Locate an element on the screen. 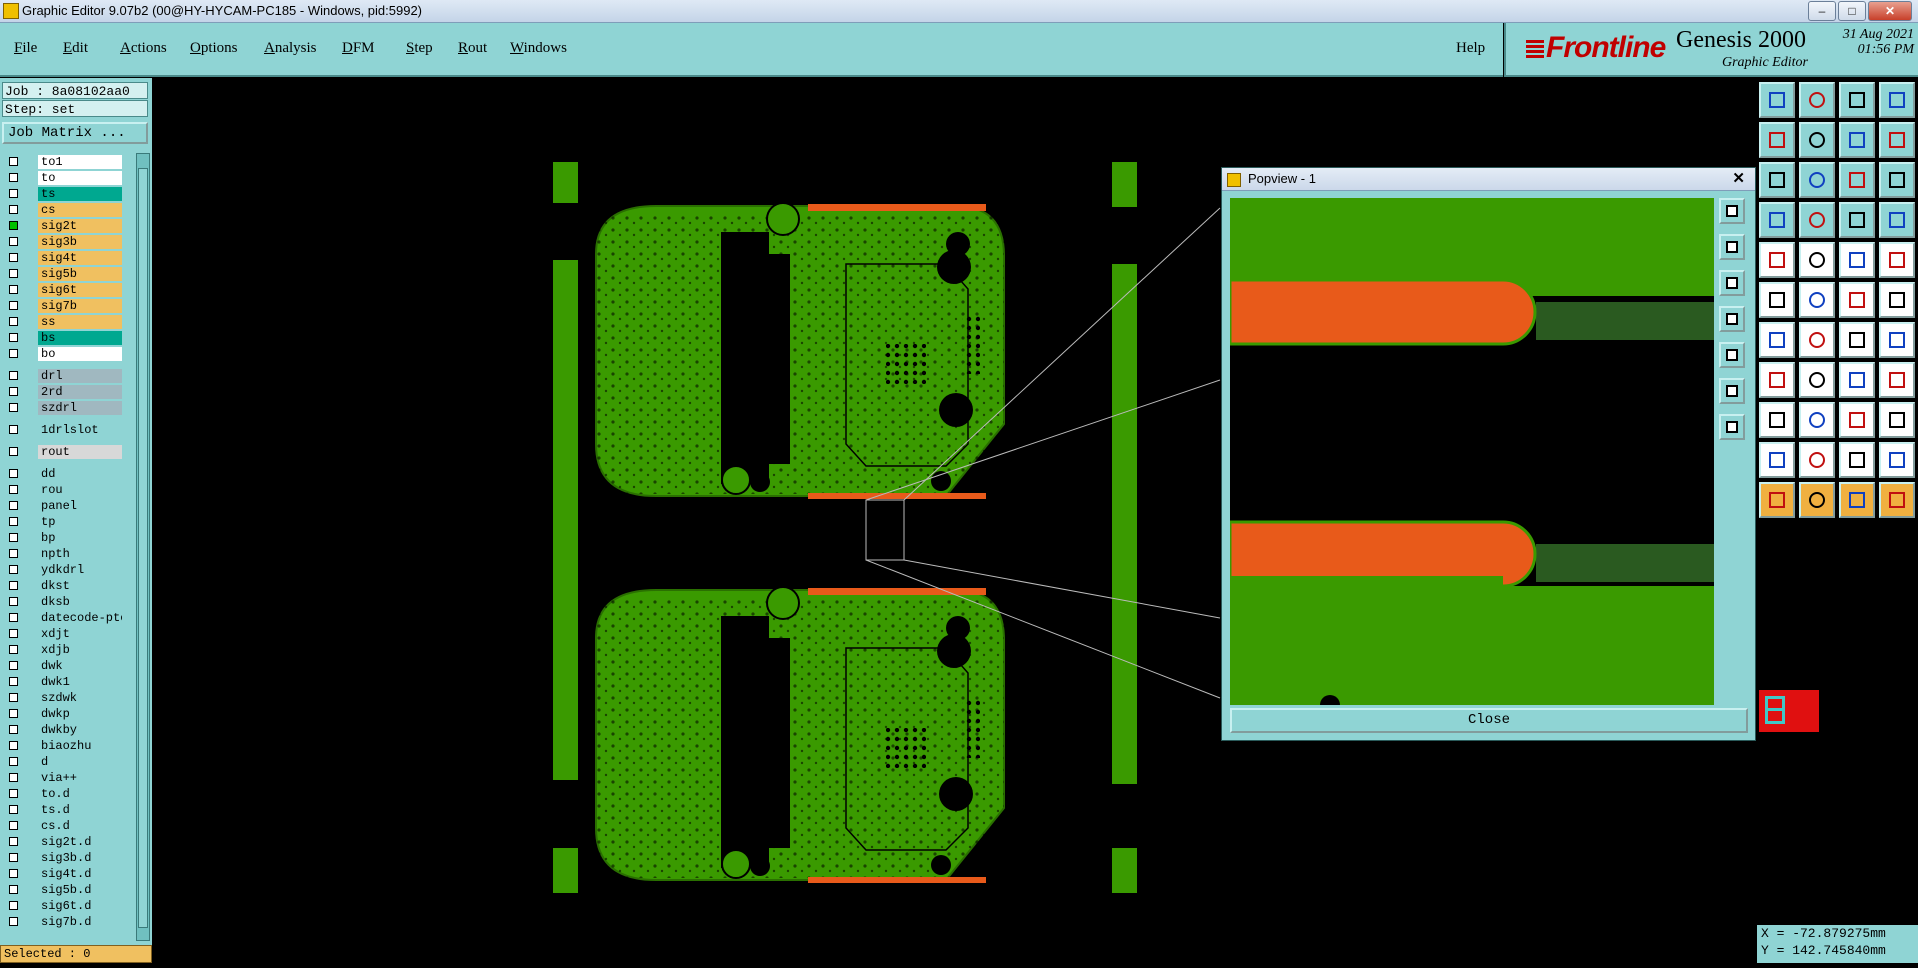 Image resolution: width=1918 pixels, height=968 pixels. layer-name: dwkby is located at coordinates (80, 730).